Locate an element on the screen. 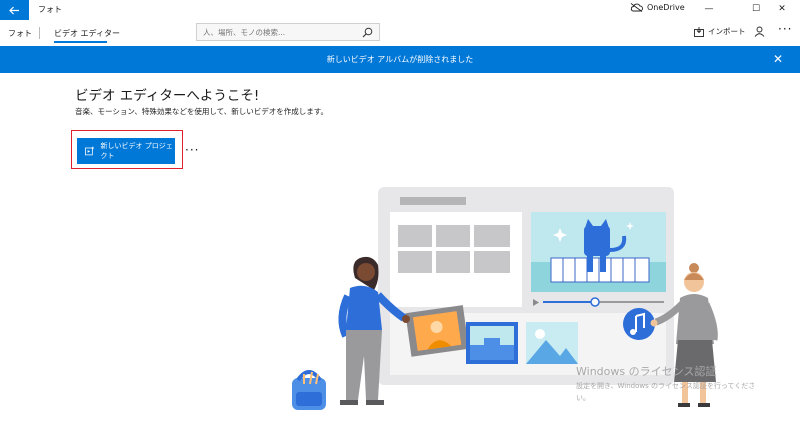 The width and height of the screenshot is (800, 423). new-video-project-button: 新しいビデオ プロジェクト is located at coordinates (126, 151).